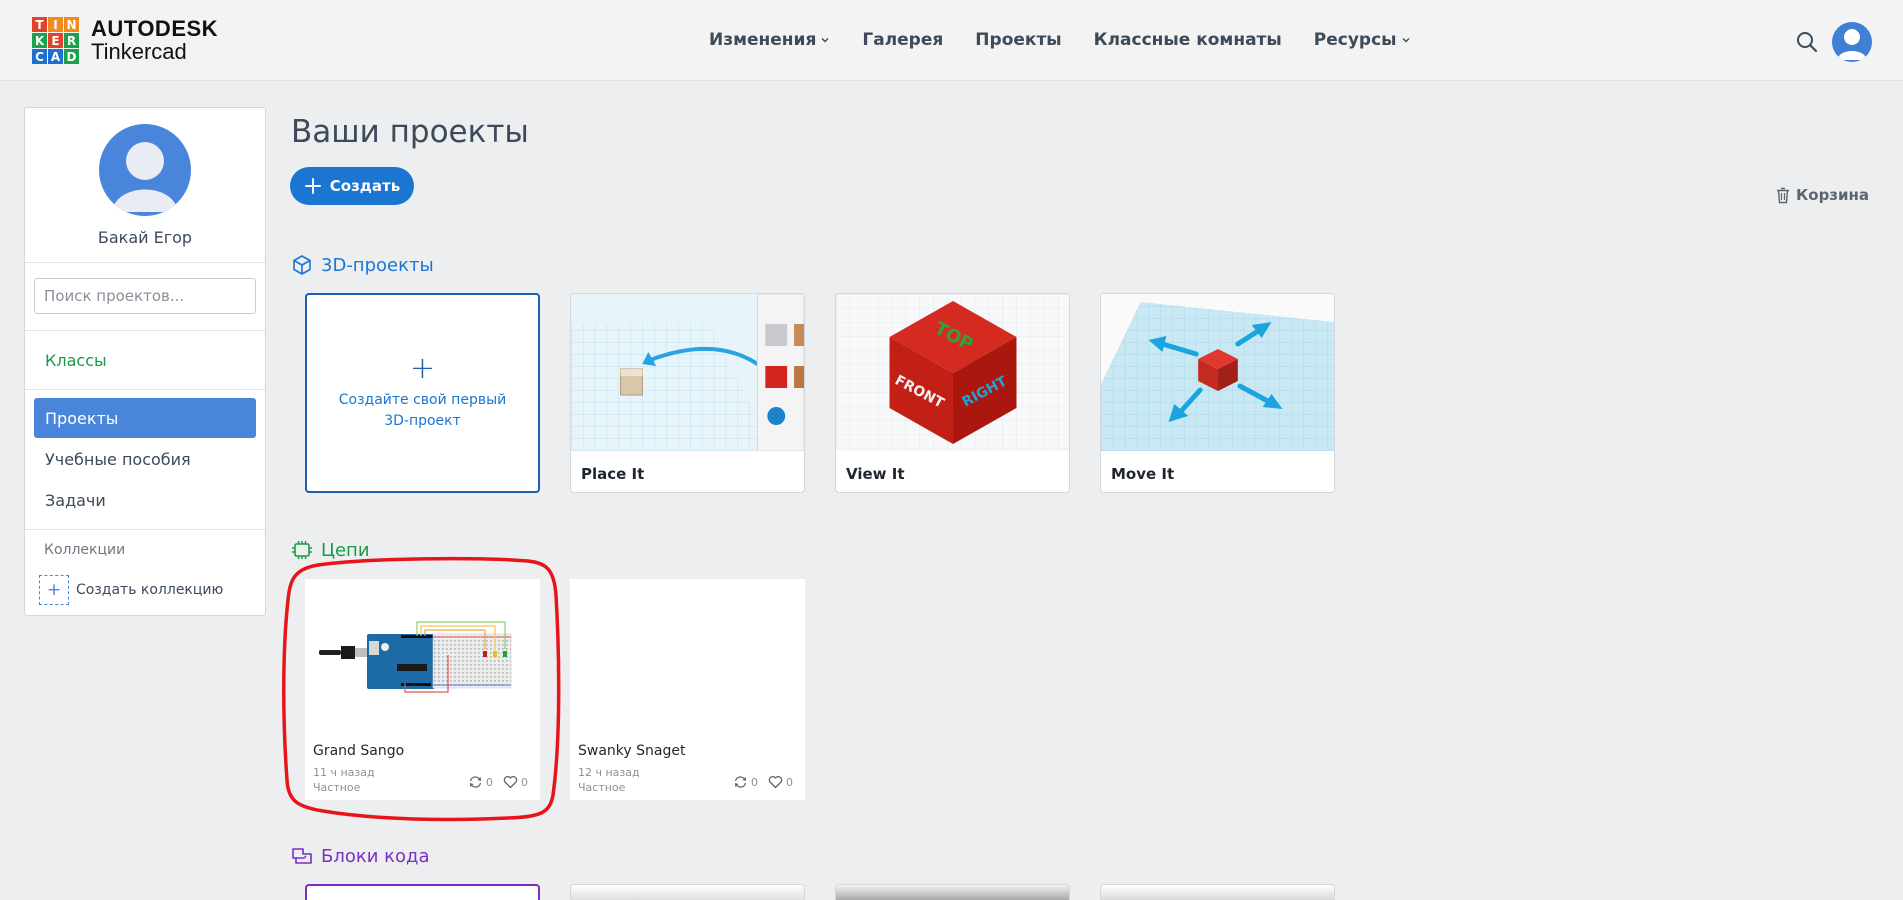 Image resolution: width=1903 pixels, height=900 pixels. I want to click on logo-letter: I, so click(55, 24).